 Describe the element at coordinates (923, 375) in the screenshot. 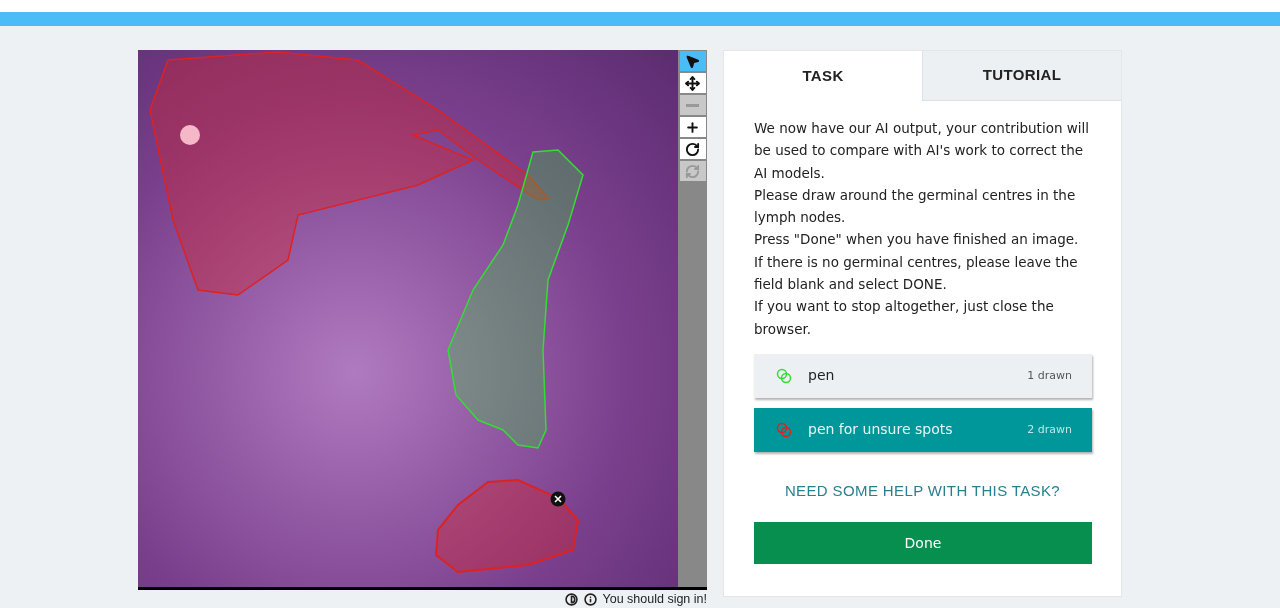

I see `drawing-tool-button: pen 1 drawn` at that location.